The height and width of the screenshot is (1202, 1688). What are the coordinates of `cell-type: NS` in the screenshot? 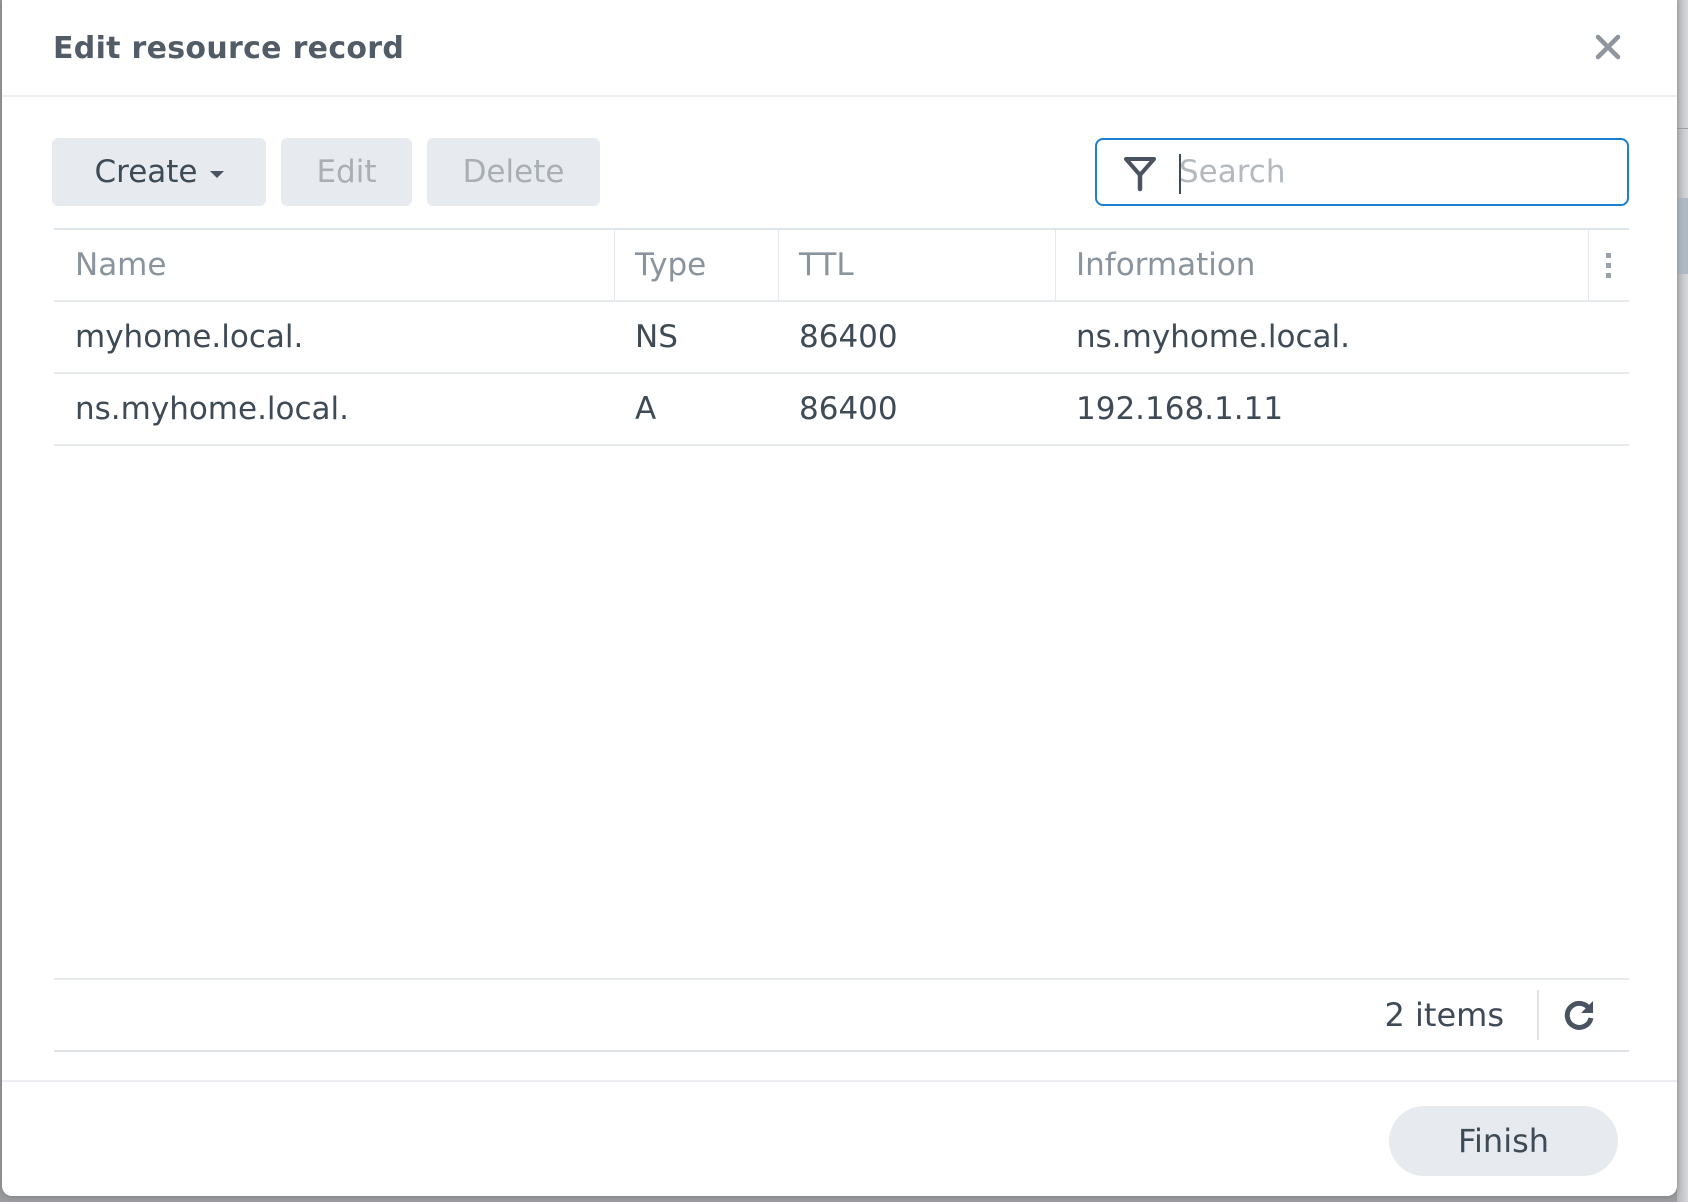 It's located at (656, 337).